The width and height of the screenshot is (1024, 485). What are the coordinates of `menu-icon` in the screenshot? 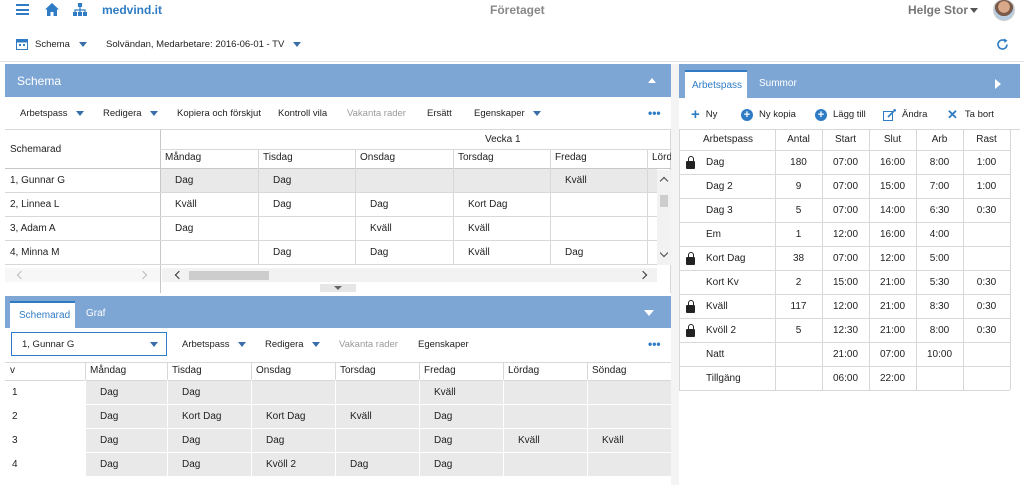 It's located at (22, 9).